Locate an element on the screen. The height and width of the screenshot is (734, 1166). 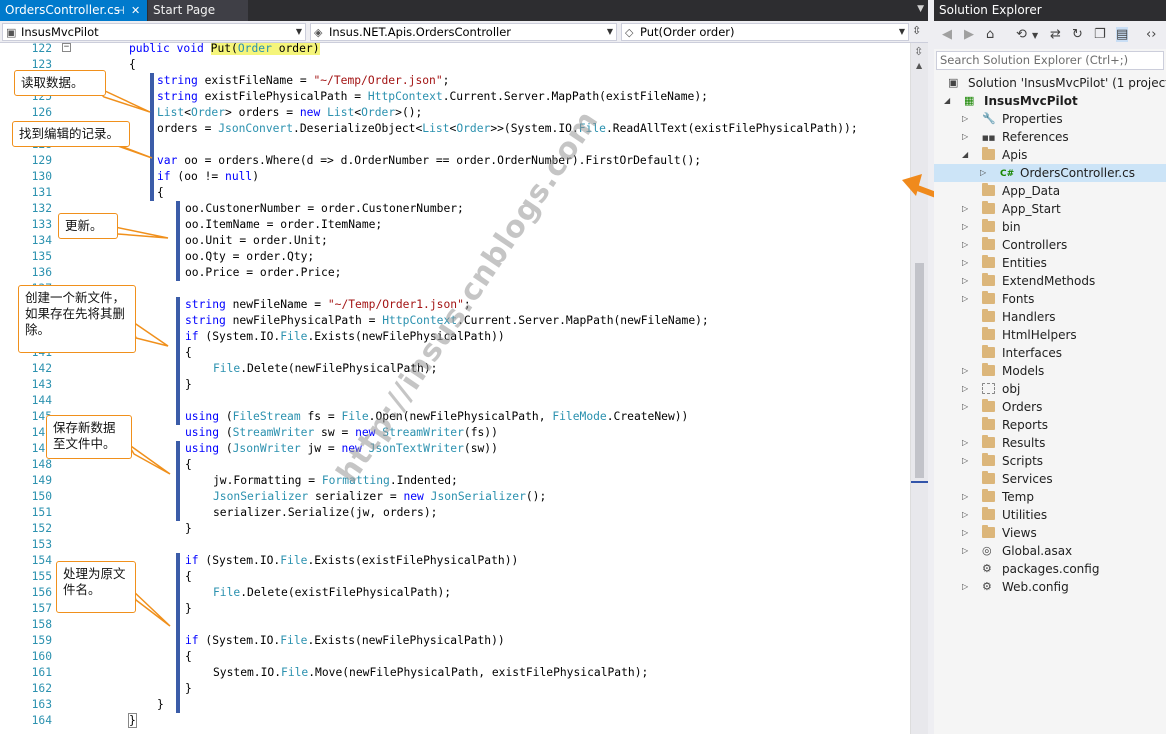
tree-item: ▷ Orders is located at coordinates (1050, 407).